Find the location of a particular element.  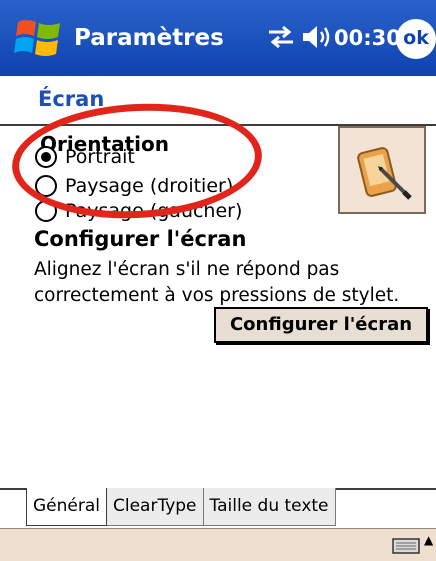

radio-landscape-left: Paysage (gaucher) is located at coordinates (138, 211).